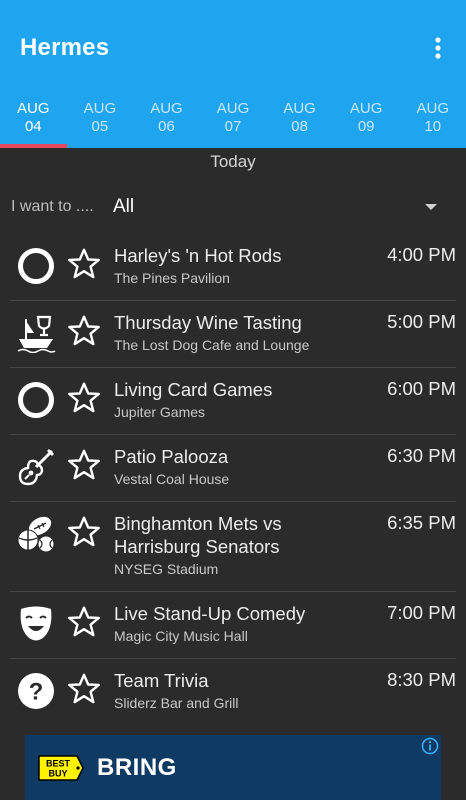 This screenshot has width=466, height=800. I want to click on day-header: Today, so click(233, 161).